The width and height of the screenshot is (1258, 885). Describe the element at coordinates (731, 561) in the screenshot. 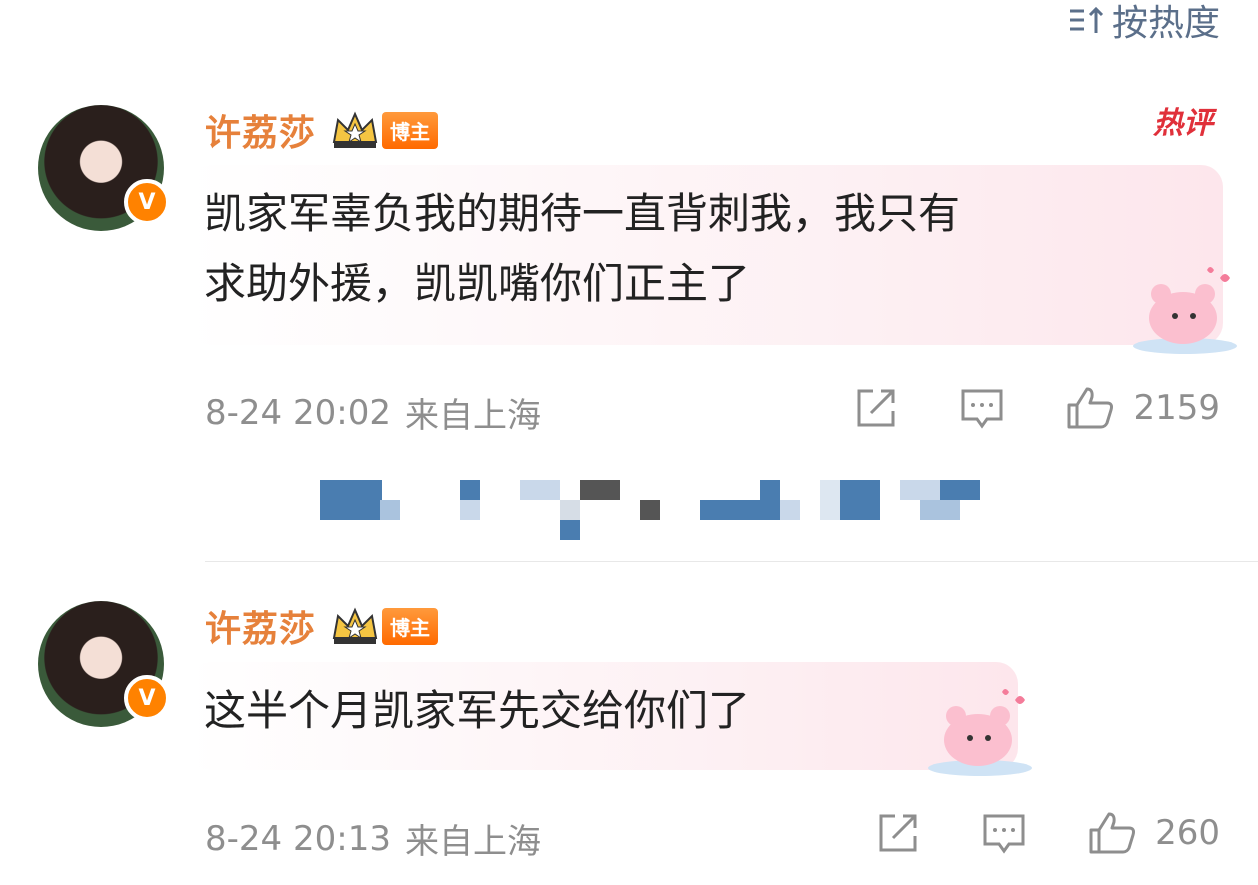

I see `divider` at that location.